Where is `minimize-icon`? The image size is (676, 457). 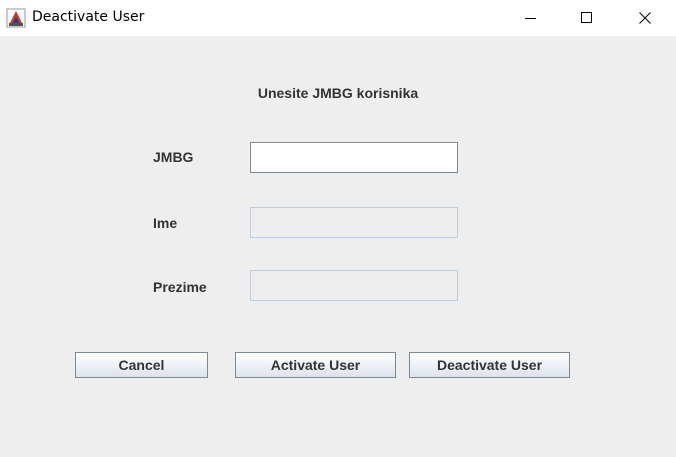
minimize-icon is located at coordinates (530, 18).